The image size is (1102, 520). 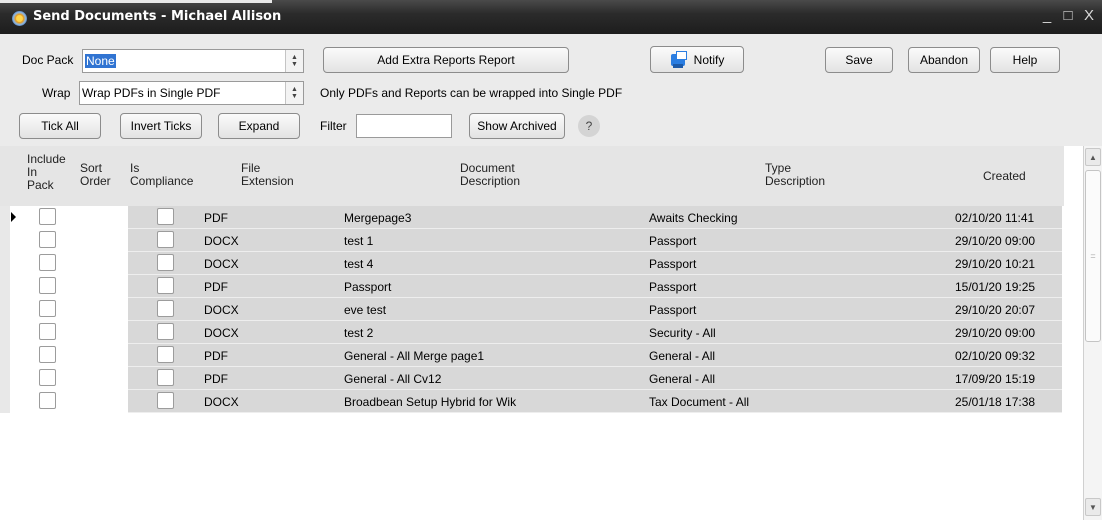 I want to click on cell-description: test 4, so click(x=359, y=264).